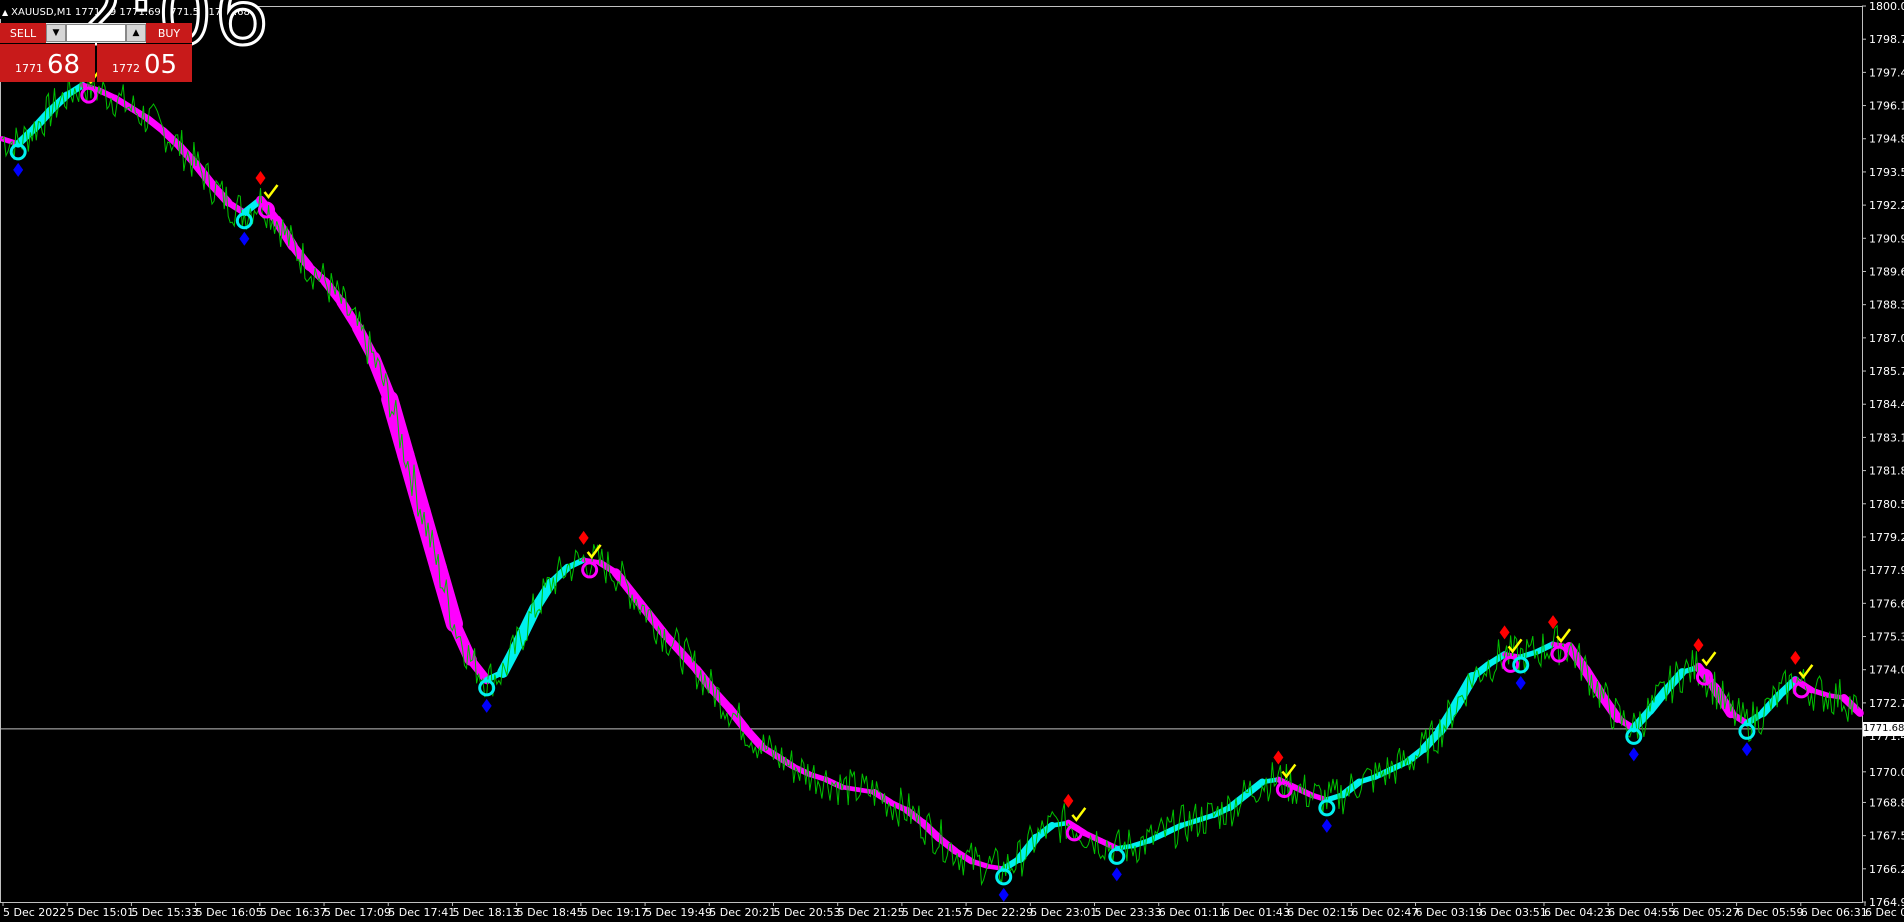  Describe the element at coordinates (806, 912) in the screenshot. I see `time-tick-label: 5 Dec 20:53` at that location.